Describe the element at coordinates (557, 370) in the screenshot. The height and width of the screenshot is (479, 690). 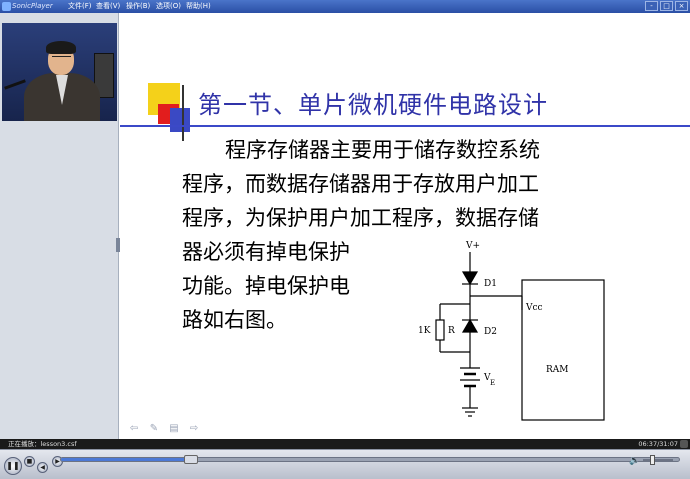
I see `label-ram: RAM` at that location.